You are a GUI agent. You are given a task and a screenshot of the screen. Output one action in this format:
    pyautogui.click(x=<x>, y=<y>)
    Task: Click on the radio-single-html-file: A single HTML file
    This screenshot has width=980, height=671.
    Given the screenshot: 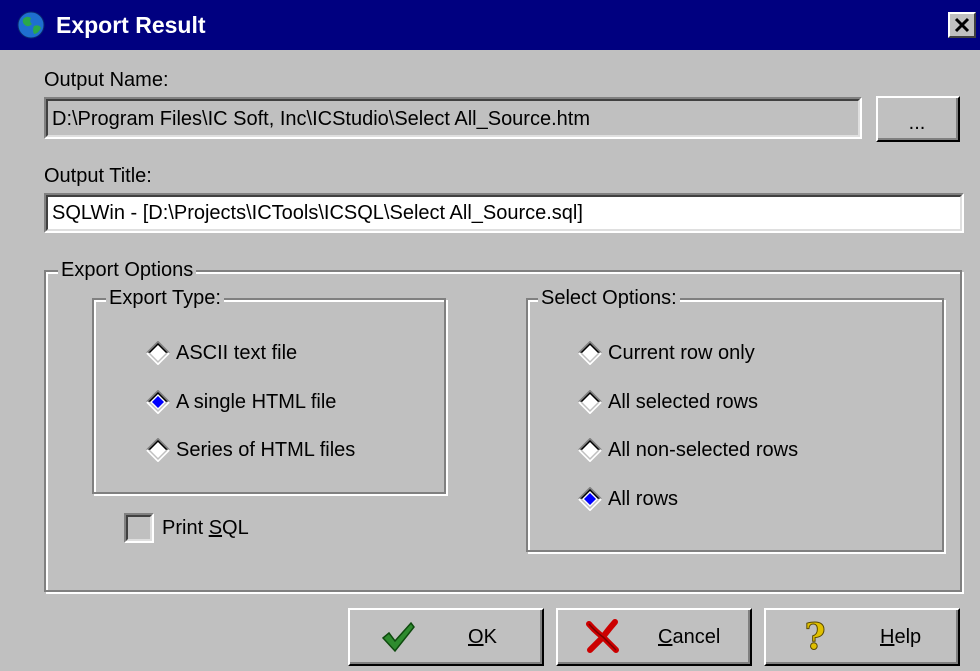 What is the action you would take?
    pyautogui.click(x=241, y=402)
    